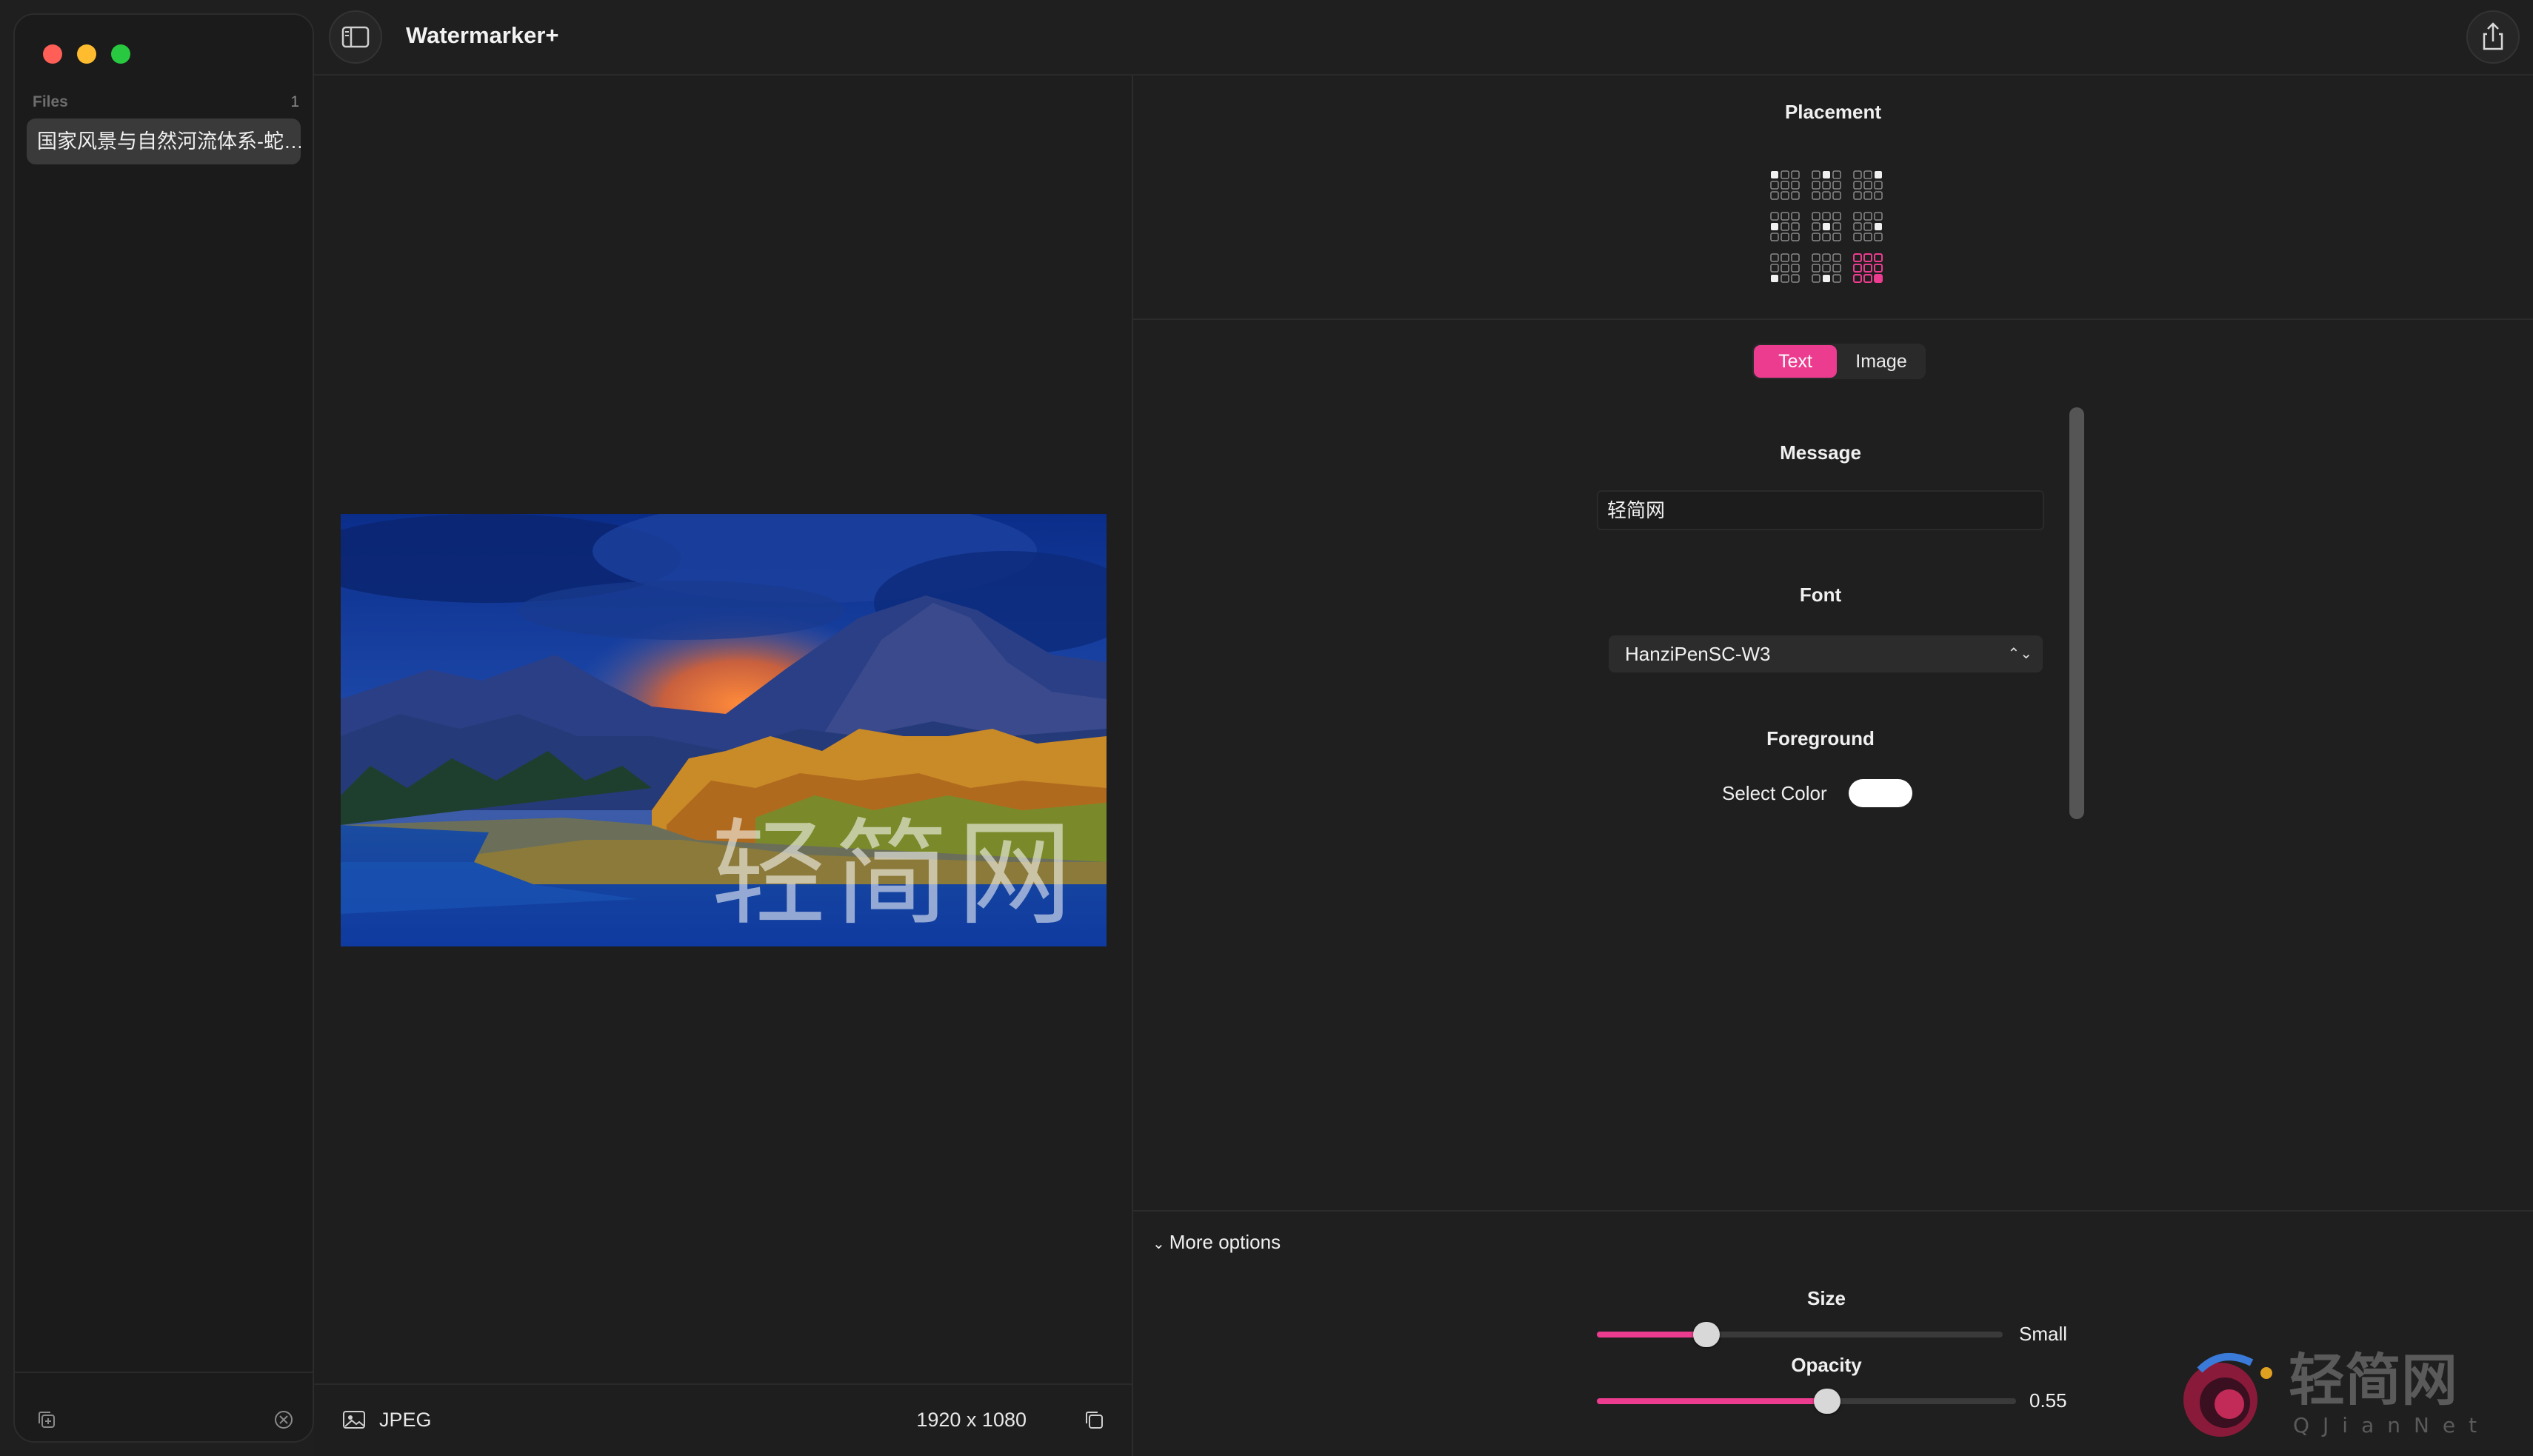 Image resolution: width=2533 pixels, height=1456 pixels. What do you see at coordinates (1820, 510) in the screenshot?
I see `message-input: 轻简网` at bounding box center [1820, 510].